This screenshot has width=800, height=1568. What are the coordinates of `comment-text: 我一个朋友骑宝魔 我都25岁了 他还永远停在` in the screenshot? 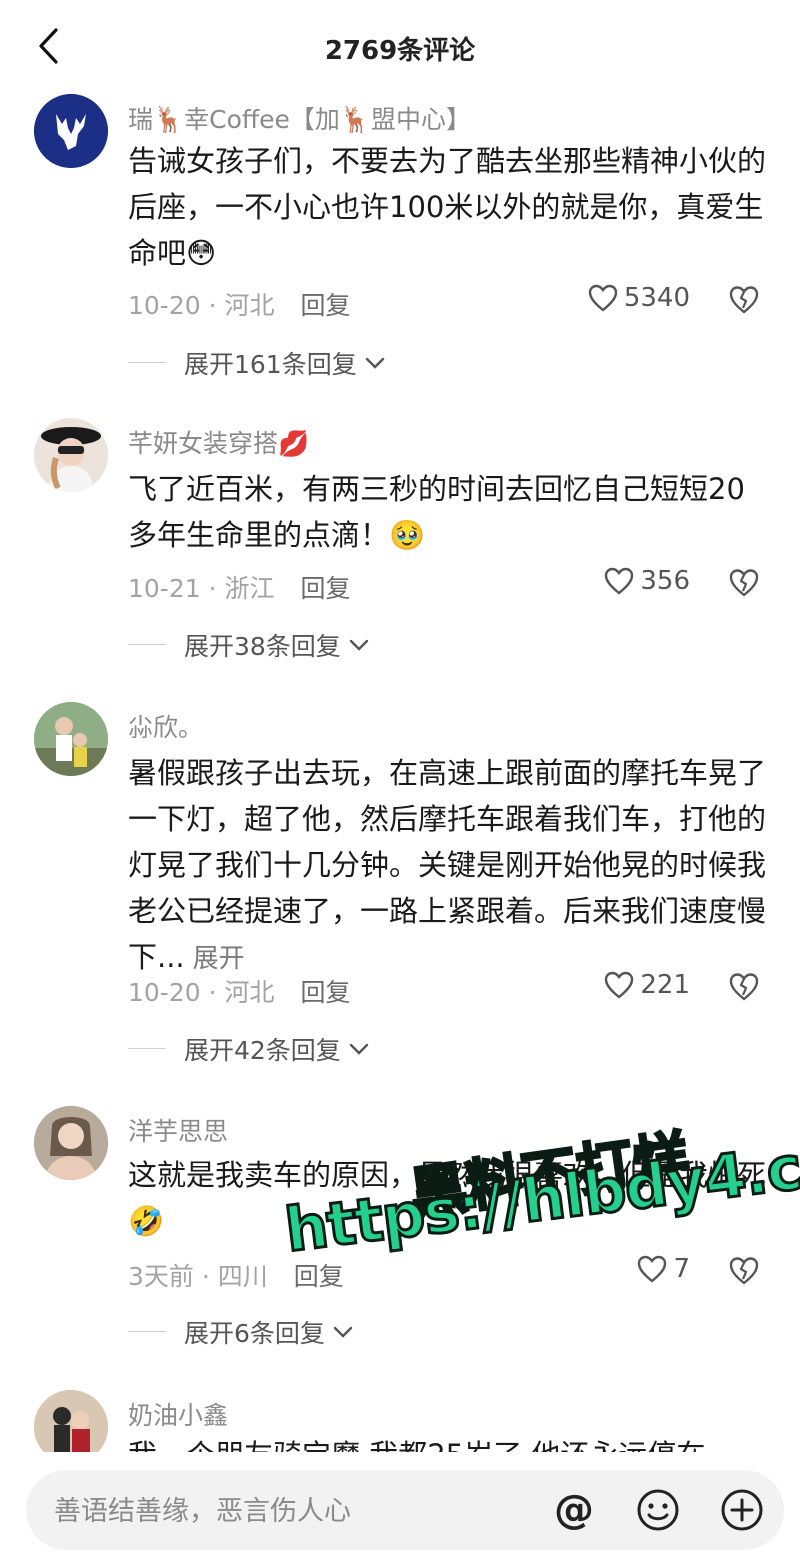 It's located at (416, 1443).